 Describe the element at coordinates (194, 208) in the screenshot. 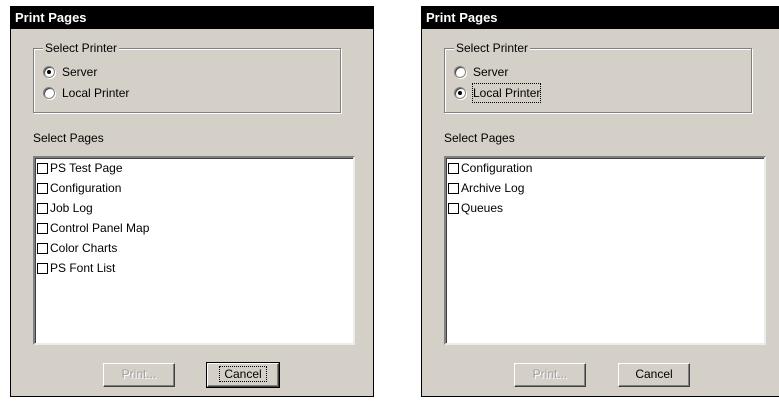

I see `list-item: Job Log` at that location.